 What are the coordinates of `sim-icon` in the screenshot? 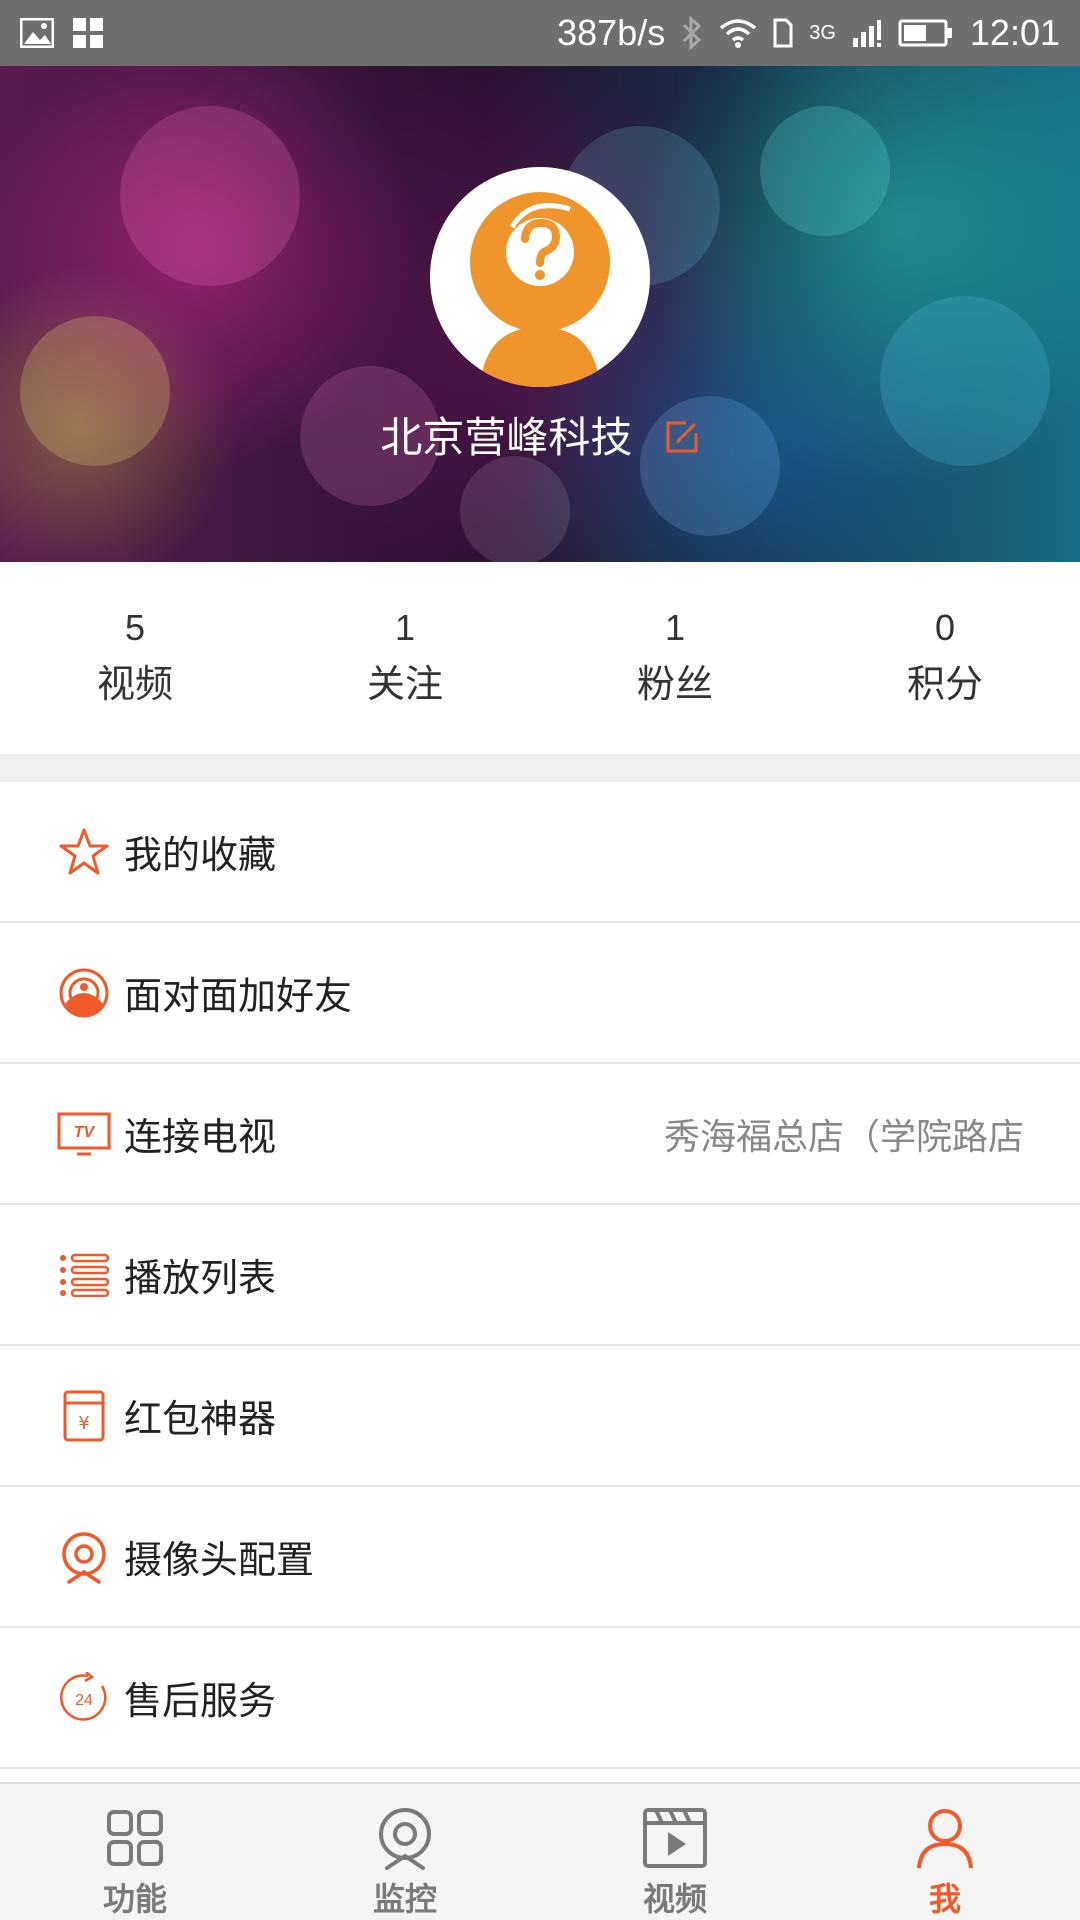 It's located at (783, 33).